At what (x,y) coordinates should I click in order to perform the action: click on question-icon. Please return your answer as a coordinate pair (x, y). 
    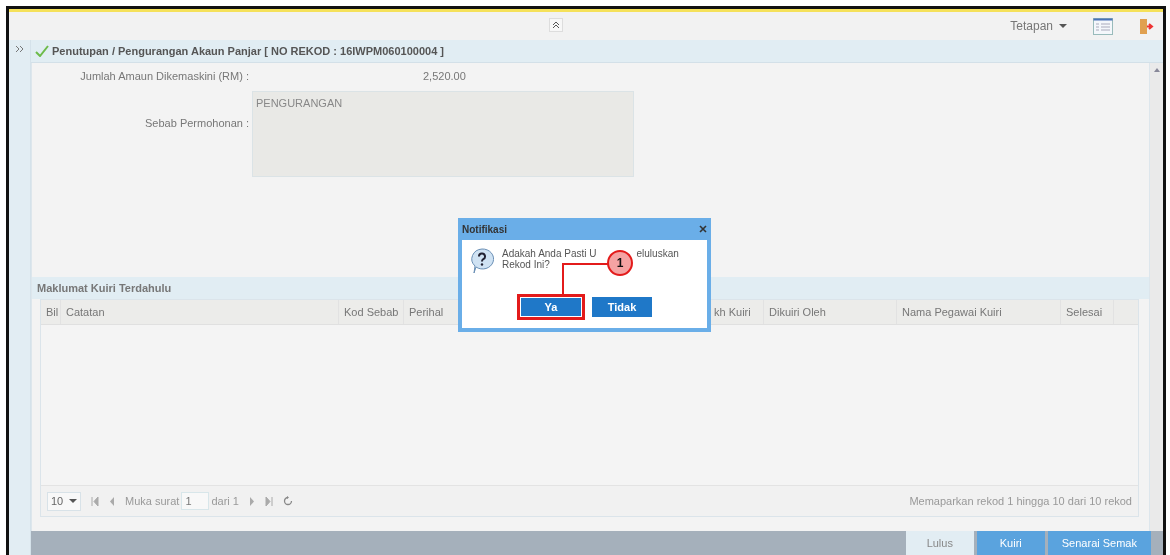
    Looking at the image, I should click on (482, 261).